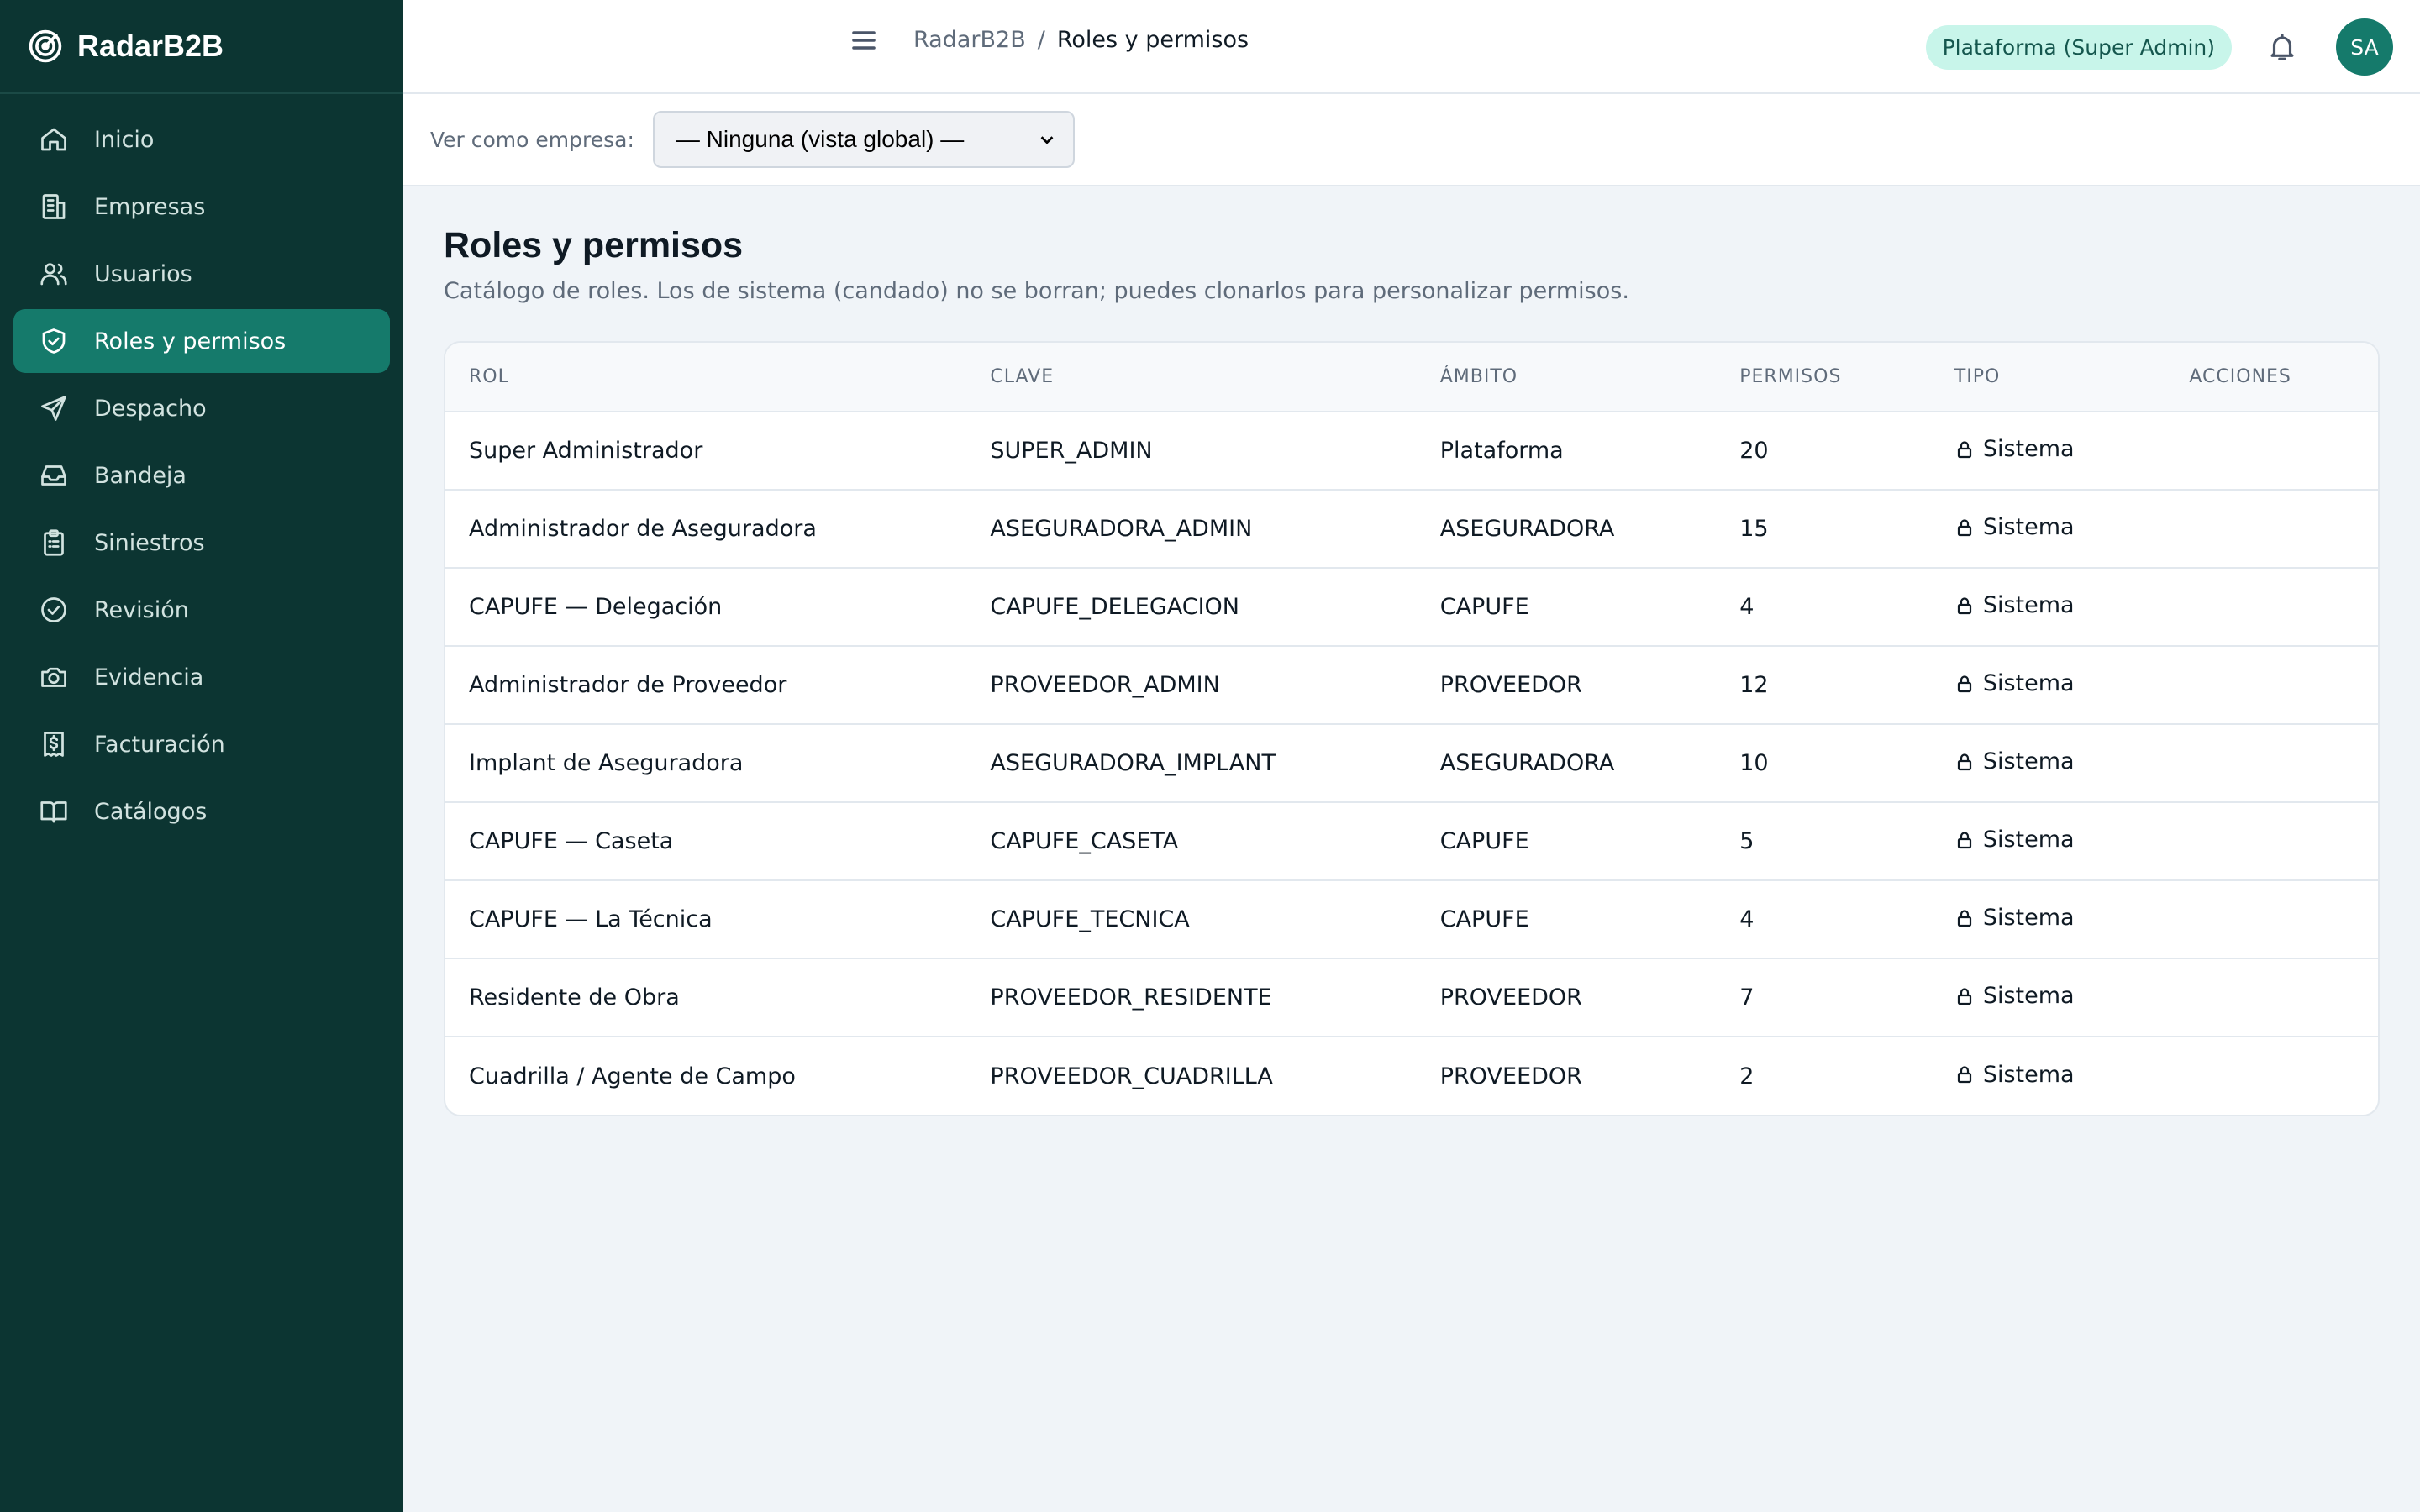  Describe the element at coordinates (54, 542) in the screenshot. I see `clipboard-icon` at that location.